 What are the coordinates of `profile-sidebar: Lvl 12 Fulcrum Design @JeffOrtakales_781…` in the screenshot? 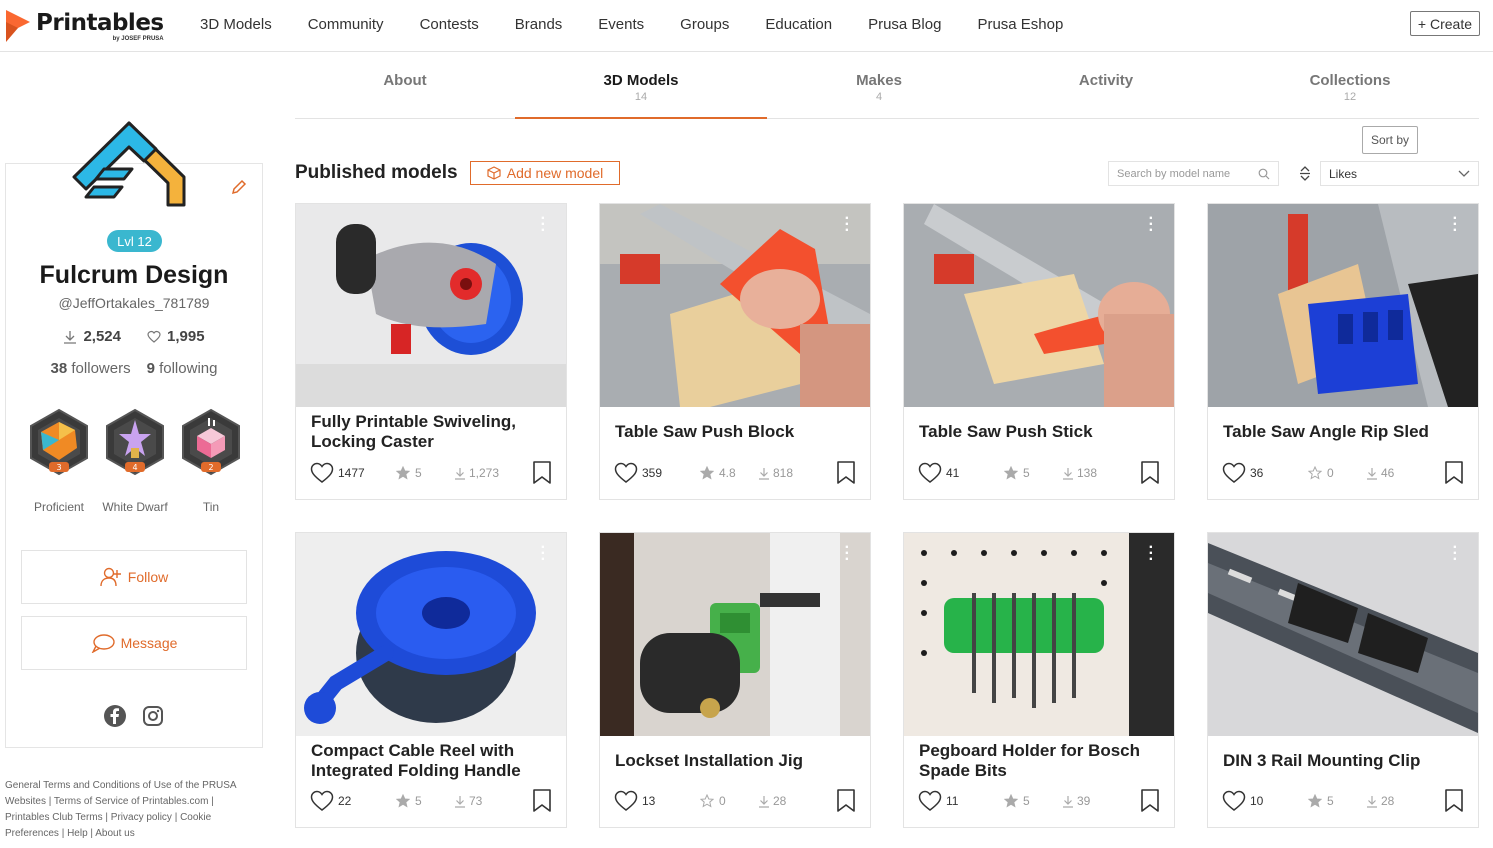 It's located at (134, 434).